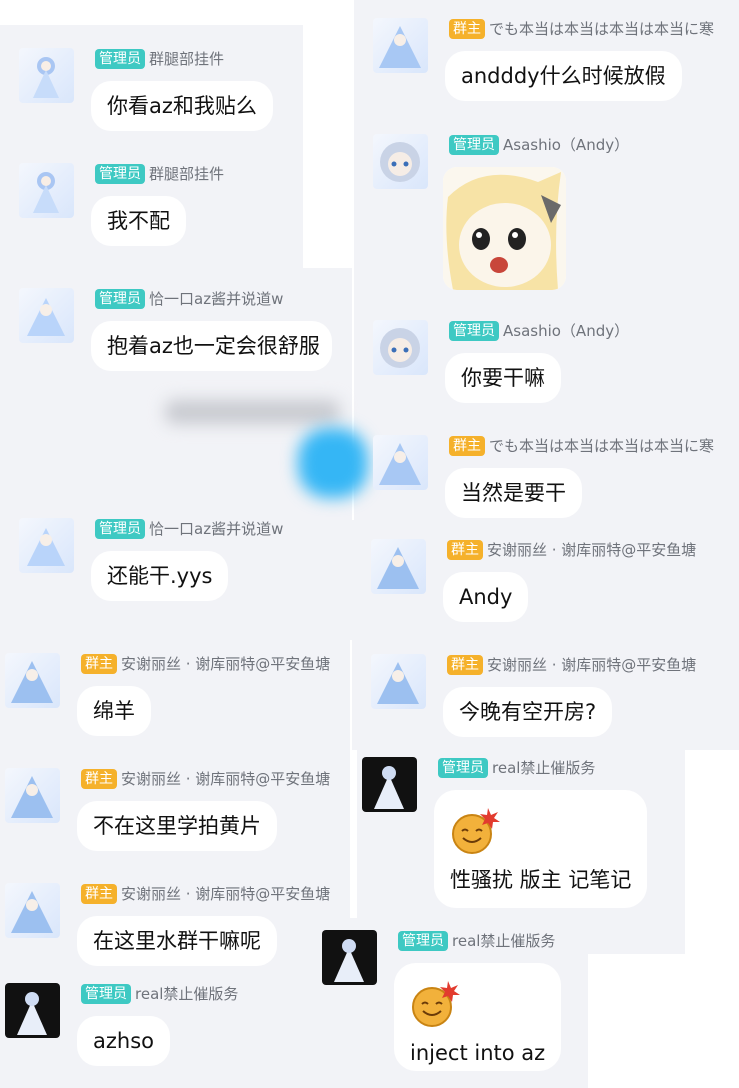 This screenshot has height=1088, width=739. I want to click on message-meta: 管理员 恰一口az酱并说道w, so click(189, 529).